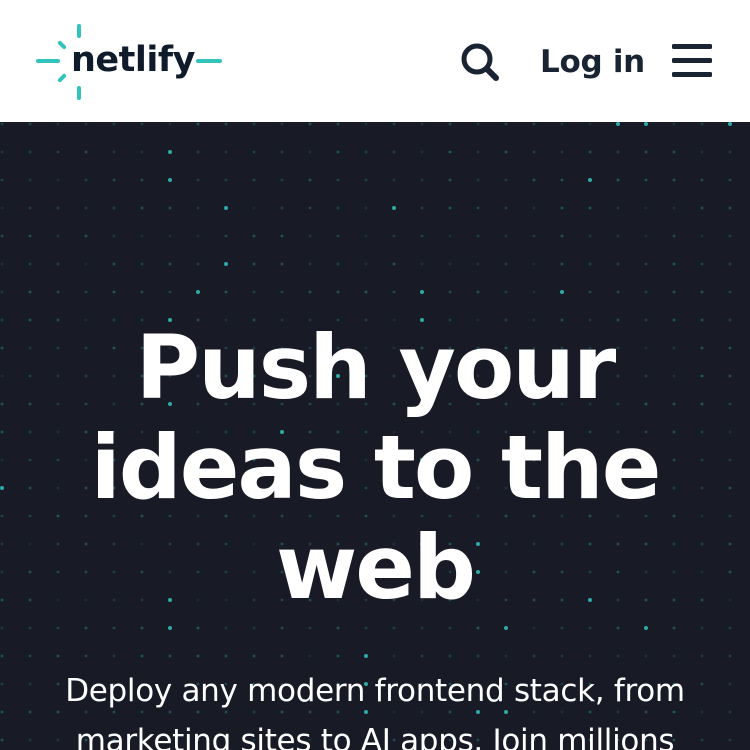 The image size is (750, 750). What do you see at coordinates (375, 691) in the screenshot?
I see `hero-subtitle-line: Deploy any modern frontend stack, from` at bounding box center [375, 691].